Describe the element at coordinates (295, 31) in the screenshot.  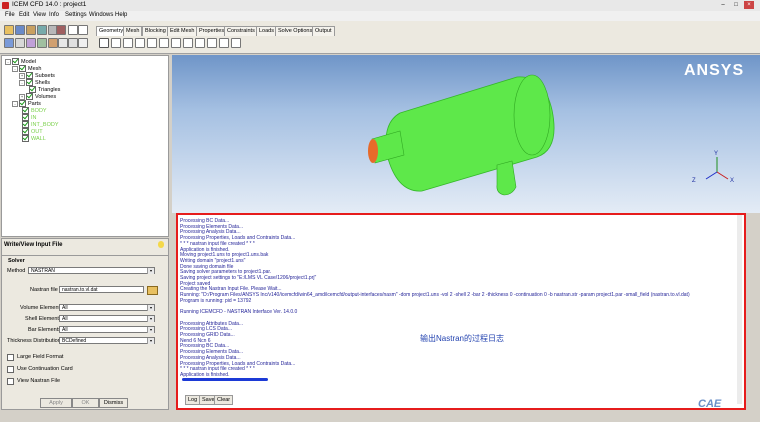
I see `tab-solve-options: Solve Options` at that location.